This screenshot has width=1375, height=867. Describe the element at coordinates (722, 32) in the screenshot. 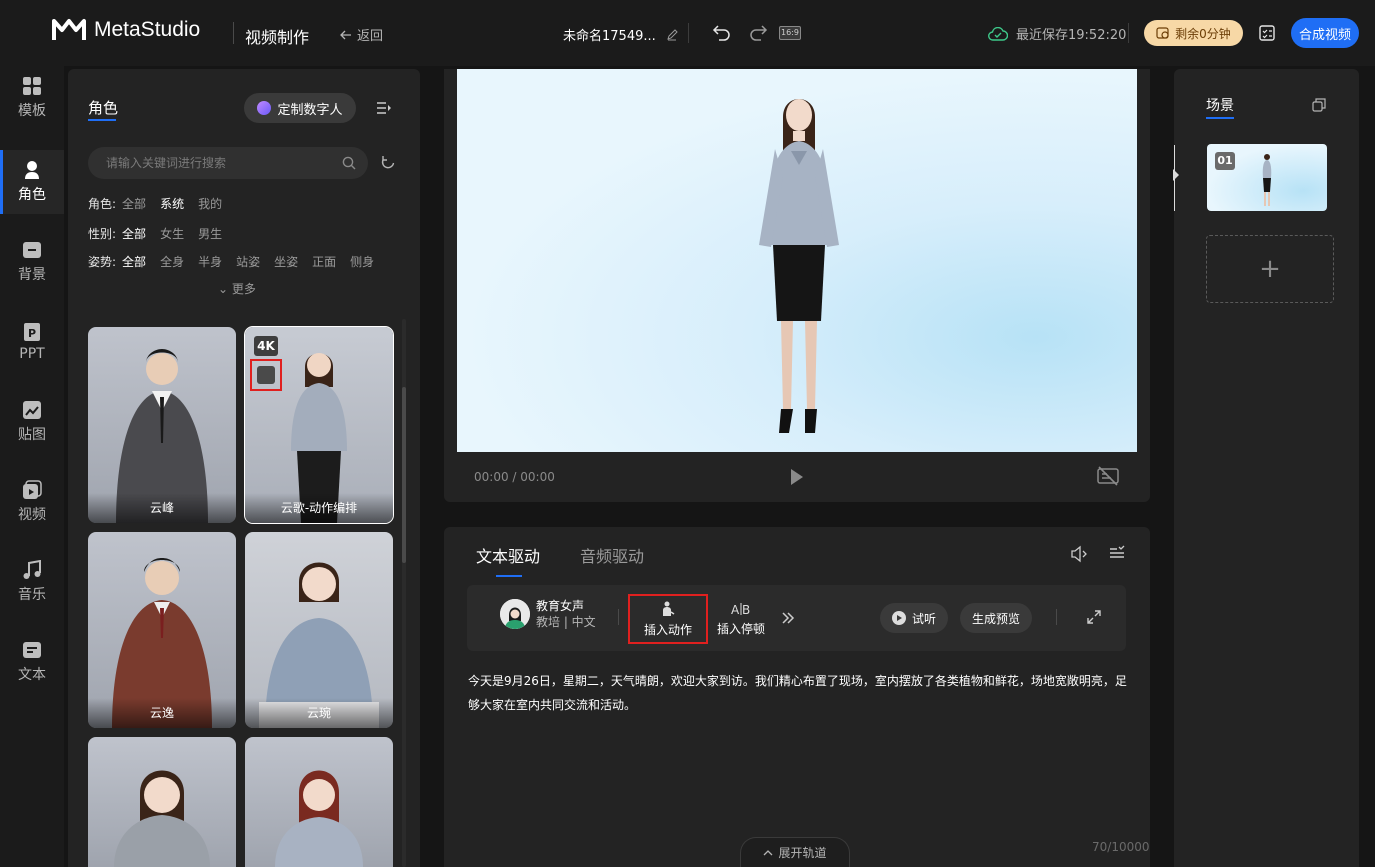

I see `undo-icon` at that location.